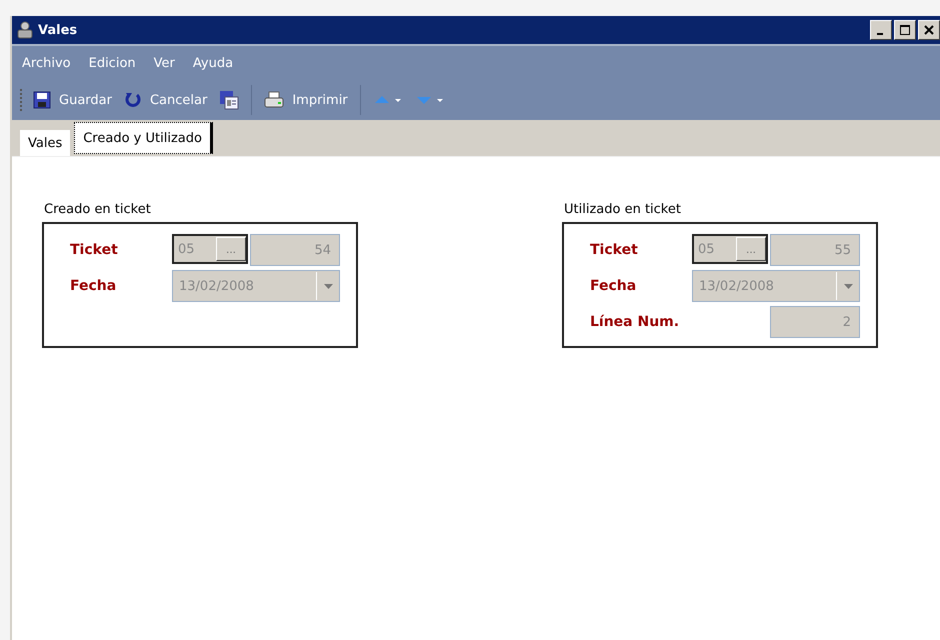  Describe the element at coordinates (213, 63) in the screenshot. I see `menu-item: Ayuda` at that location.